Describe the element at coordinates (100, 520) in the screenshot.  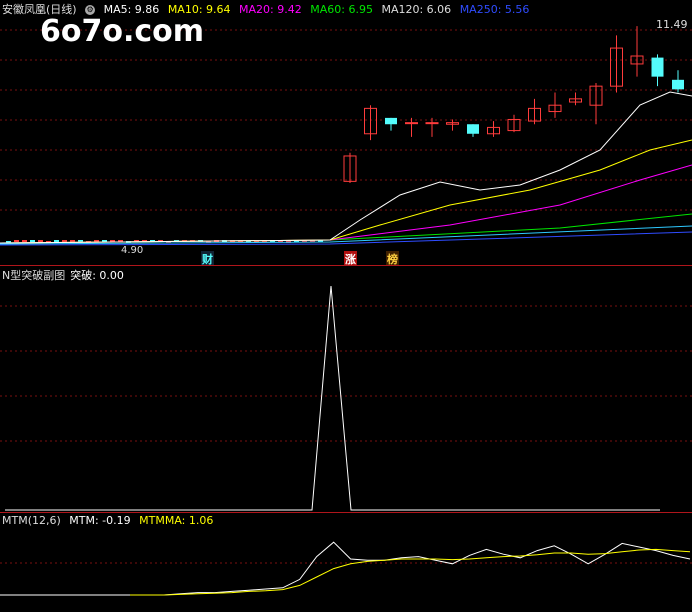
I see `mtm-value: MTM: -0.19` at that location.